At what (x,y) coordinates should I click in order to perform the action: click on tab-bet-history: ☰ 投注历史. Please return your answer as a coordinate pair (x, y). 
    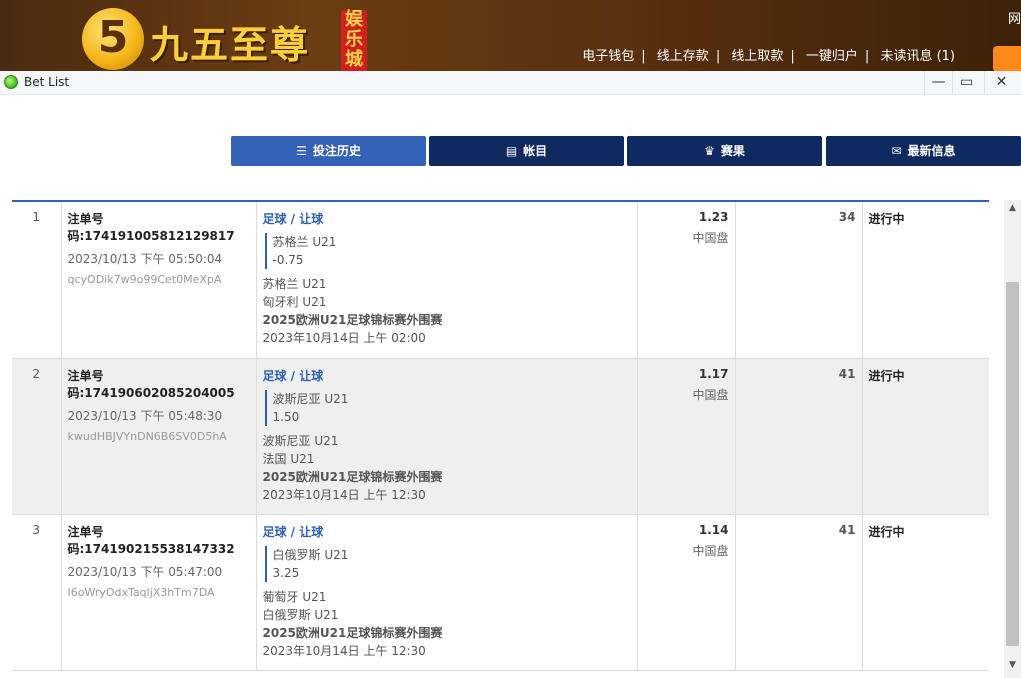
    Looking at the image, I should click on (328, 151).